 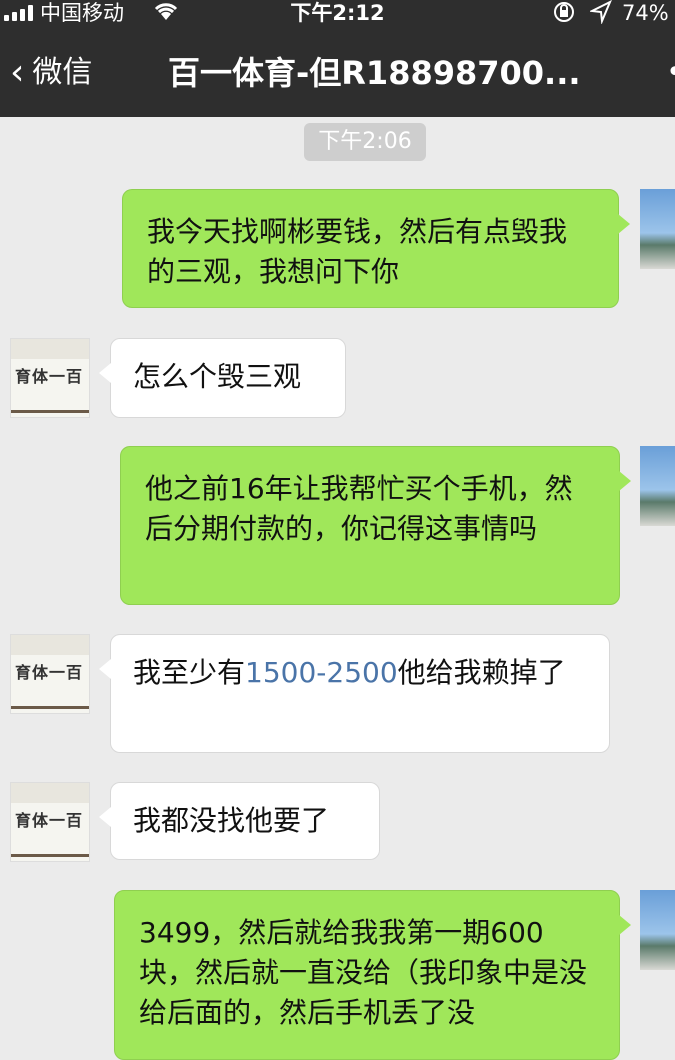 I want to click on more-button: •, so click(x=670, y=73).